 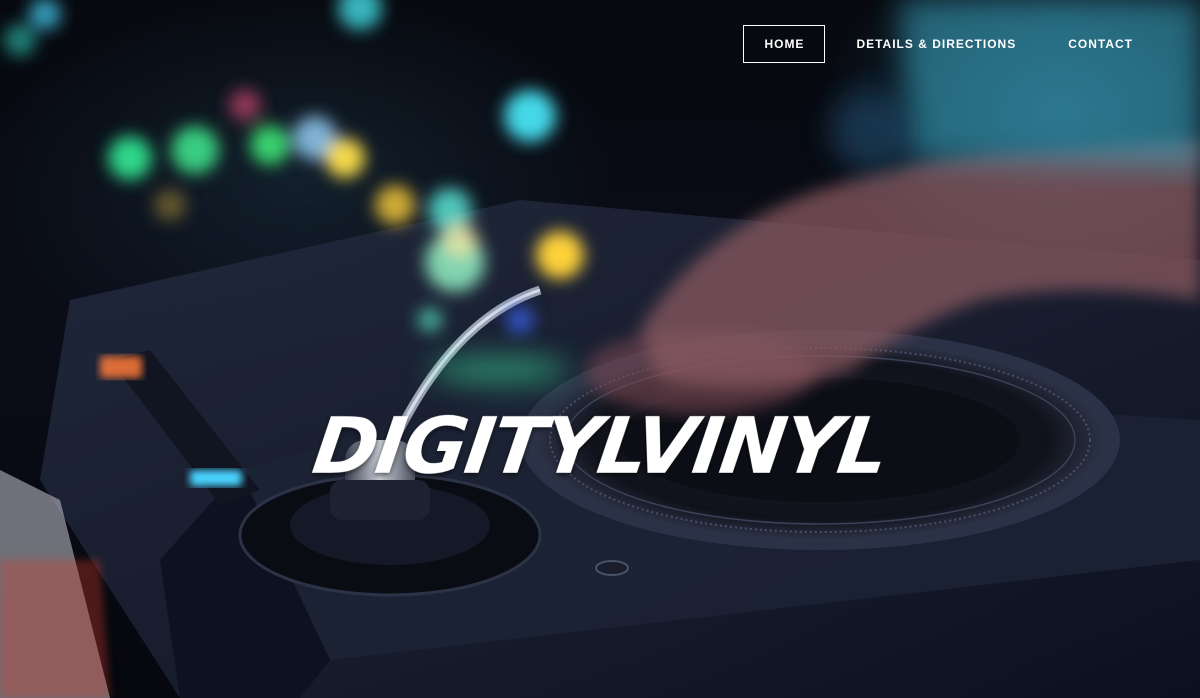 What do you see at coordinates (784, 44) in the screenshot?
I see `nav-home-link: HOME` at bounding box center [784, 44].